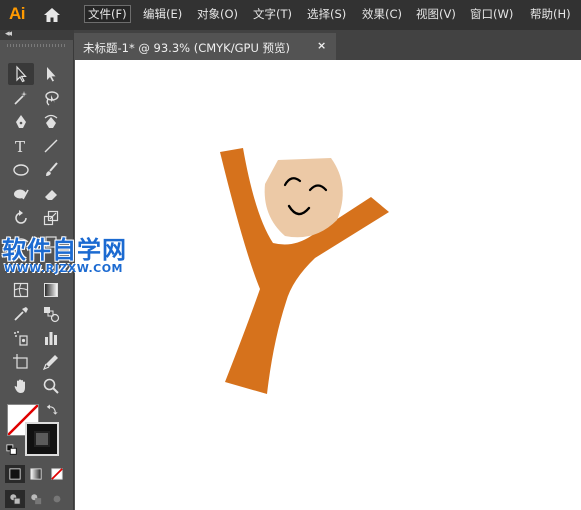  What do you see at coordinates (15, 474) in the screenshot?
I see `color-mode-icon` at bounding box center [15, 474].